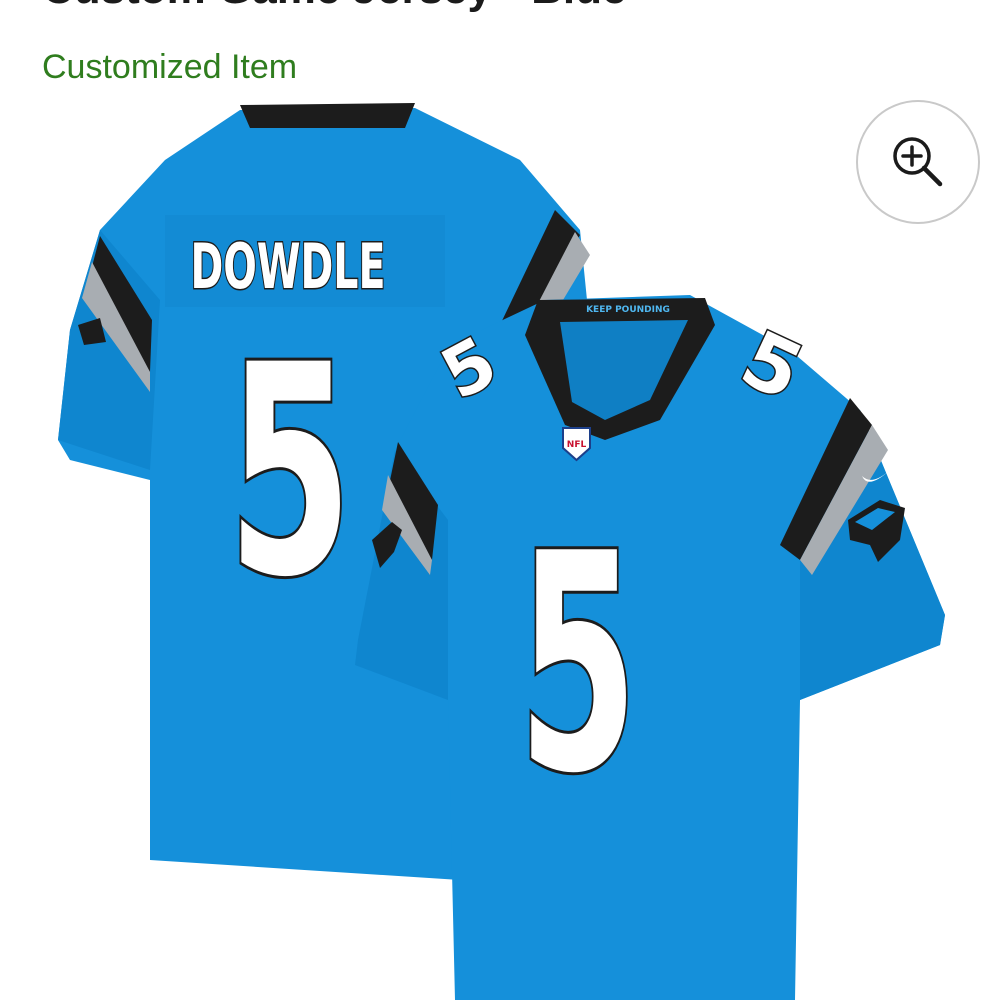 Image resolution: width=1000 pixels, height=1000 pixels. Describe the element at coordinates (290, 472) in the screenshot. I see `jersey-back-number: 5` at that location.